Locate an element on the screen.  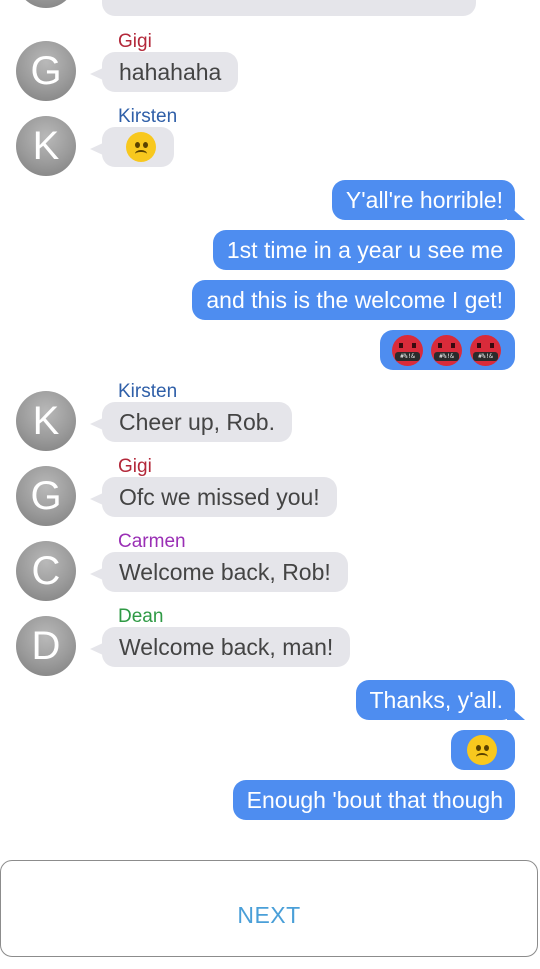
message-bubble: #%!& #%!& #%!& is located at coordinates (447, 350).